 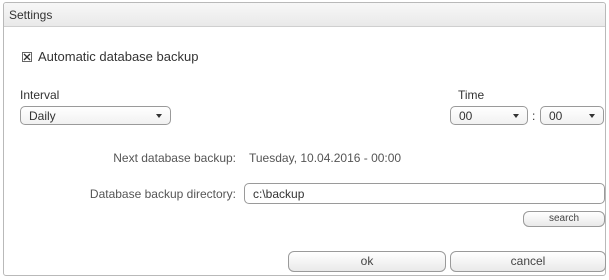 What do you see at coordinates (174, 158) in the screenshot?
I see `next-backup-label: Next database backup:` at bounding box center [174, 158].